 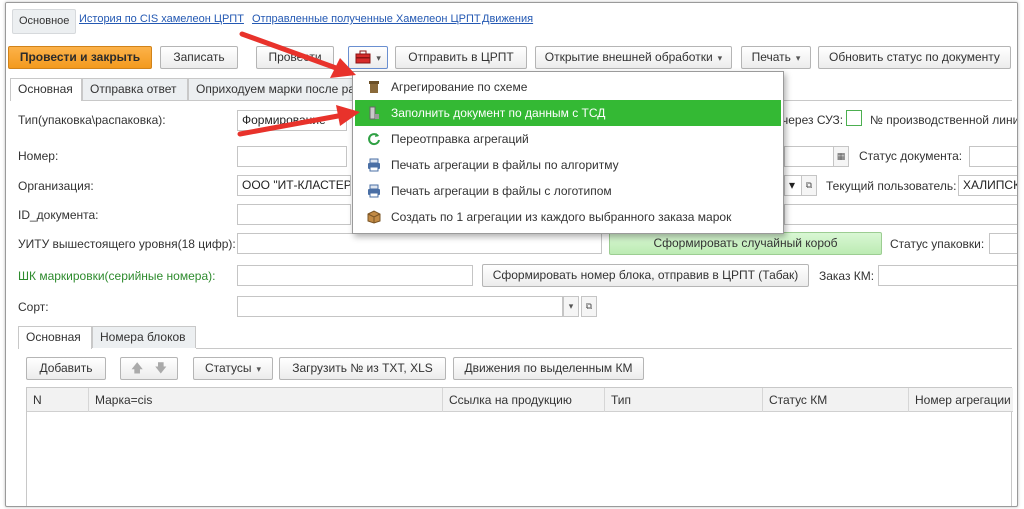 What do you see at coordinates (33, 307) in the screenshot?
I see `sort-label: Сорт:` at bounding box center [33, 307].